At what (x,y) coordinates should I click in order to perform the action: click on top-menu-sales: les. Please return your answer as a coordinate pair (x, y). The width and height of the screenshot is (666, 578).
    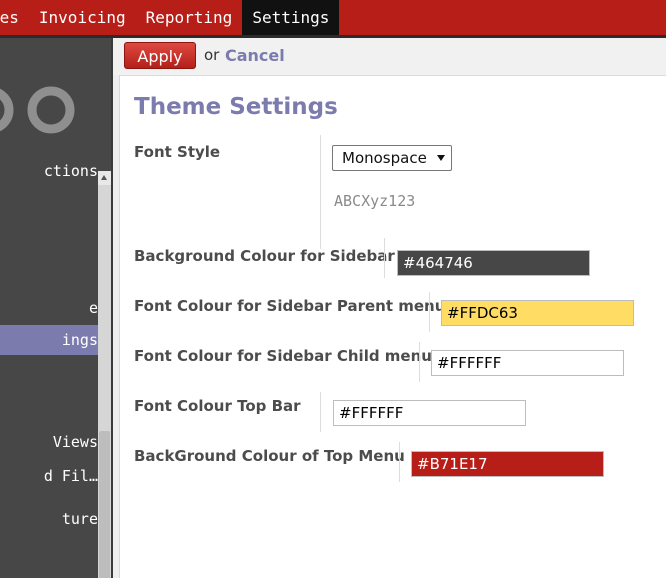
    Looking at the image, I should click on (14, 17).